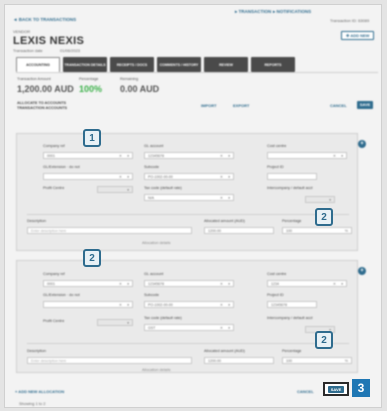  I want to click on add-new-button: ✚ ADD NEW, so click(358, 35).